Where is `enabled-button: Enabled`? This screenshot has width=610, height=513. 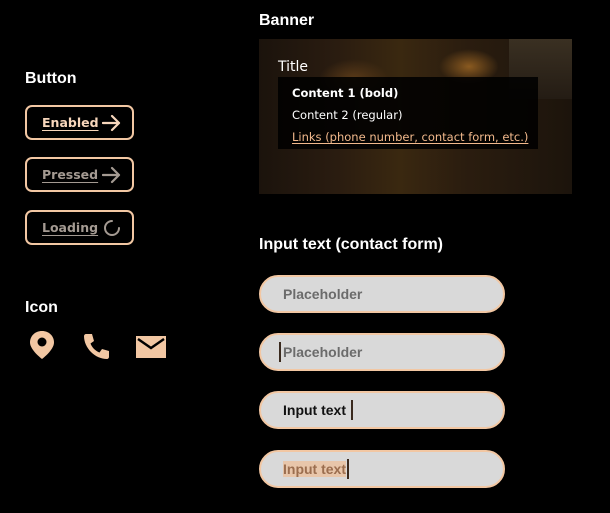 enabled-button: Enabled is located at coordinates (79, 122).